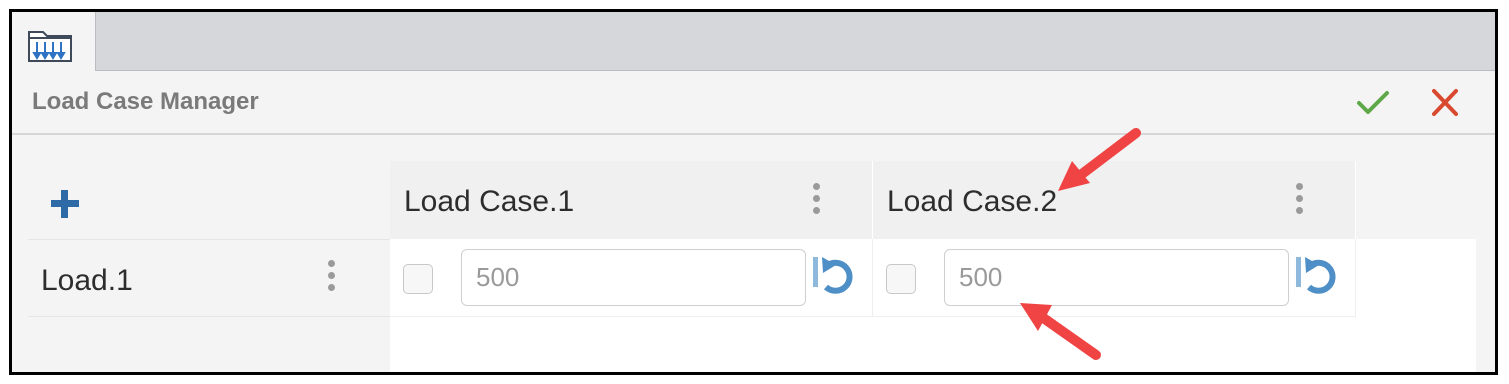 The height and width of the screenshot is (384, 1509). What do you see at coordinates (209, 278) in the screenshot?
I see `row-header-load-1: Load.1` at bounding box center [209, 278].